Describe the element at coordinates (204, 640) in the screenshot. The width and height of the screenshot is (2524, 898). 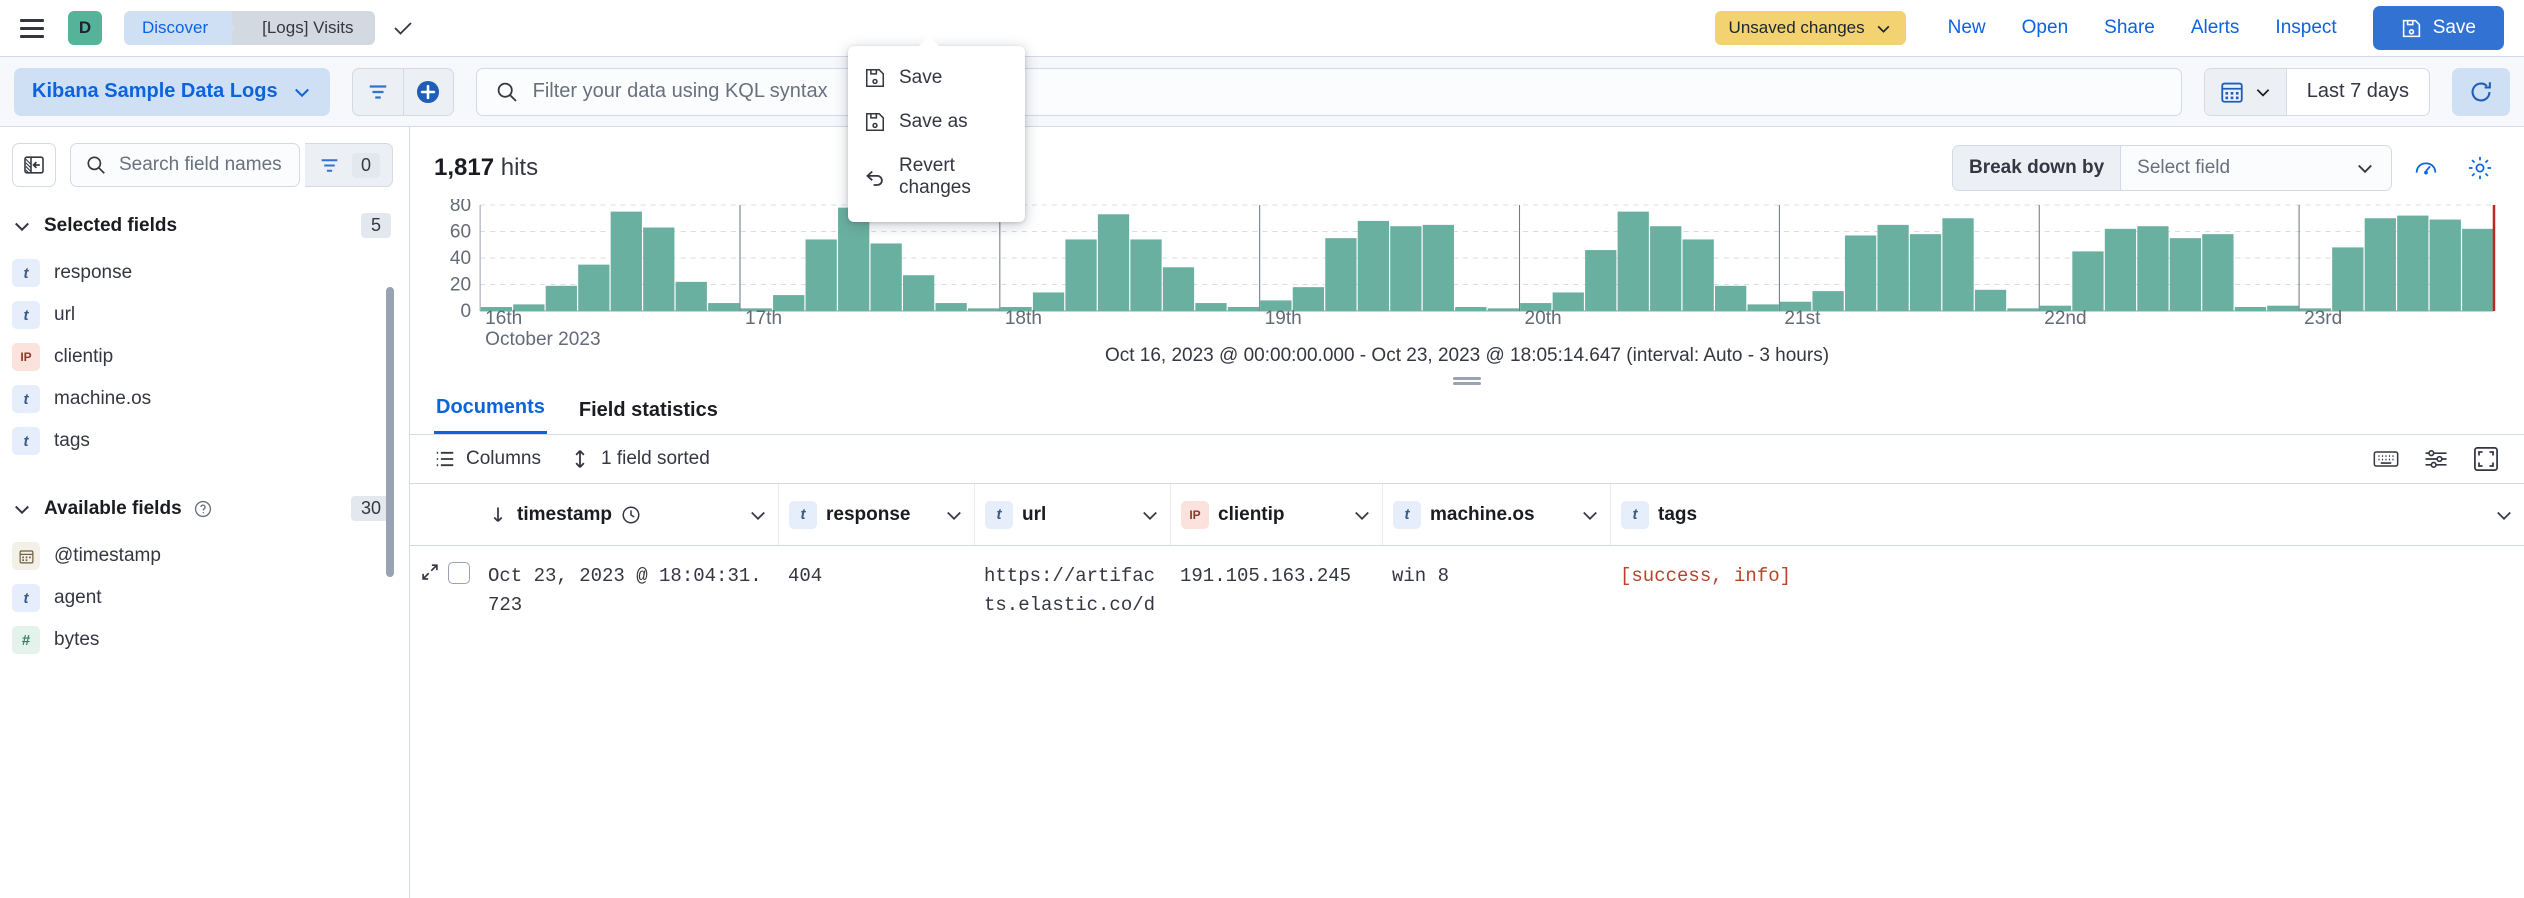
I see `sidebar-field-bytes: # bytes` at that location.